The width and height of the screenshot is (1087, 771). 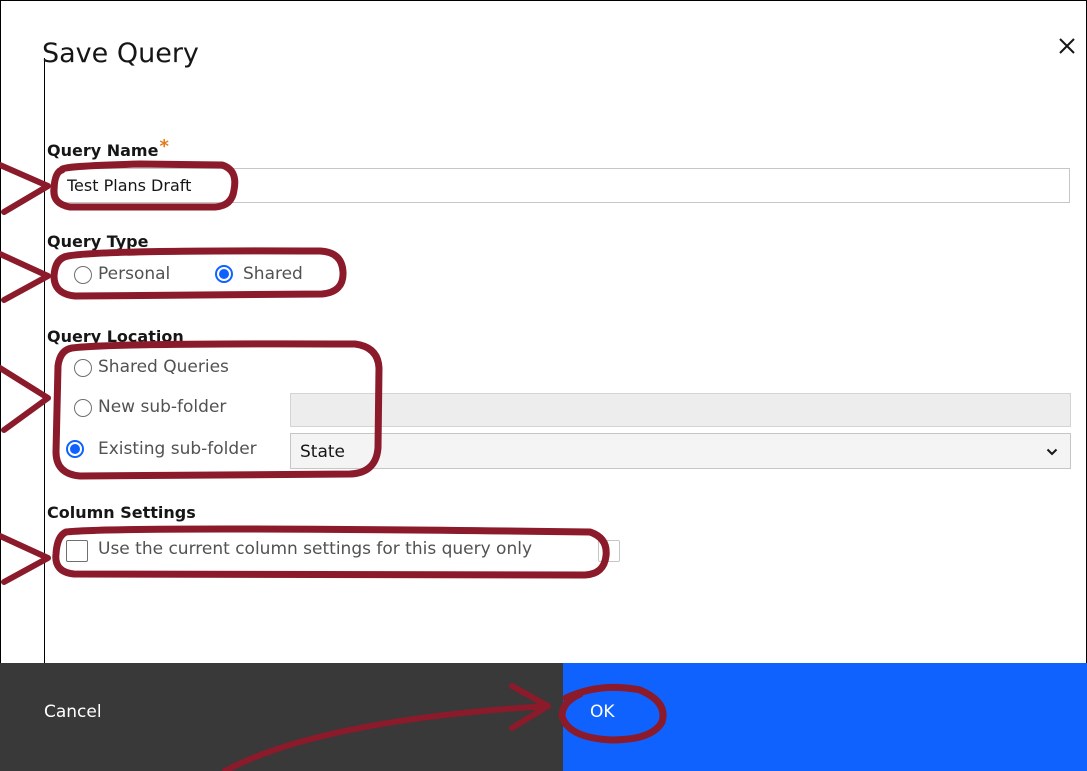 I want to click on radio-shared-queries-label: Shared Queries, so click(x=163, y=367).